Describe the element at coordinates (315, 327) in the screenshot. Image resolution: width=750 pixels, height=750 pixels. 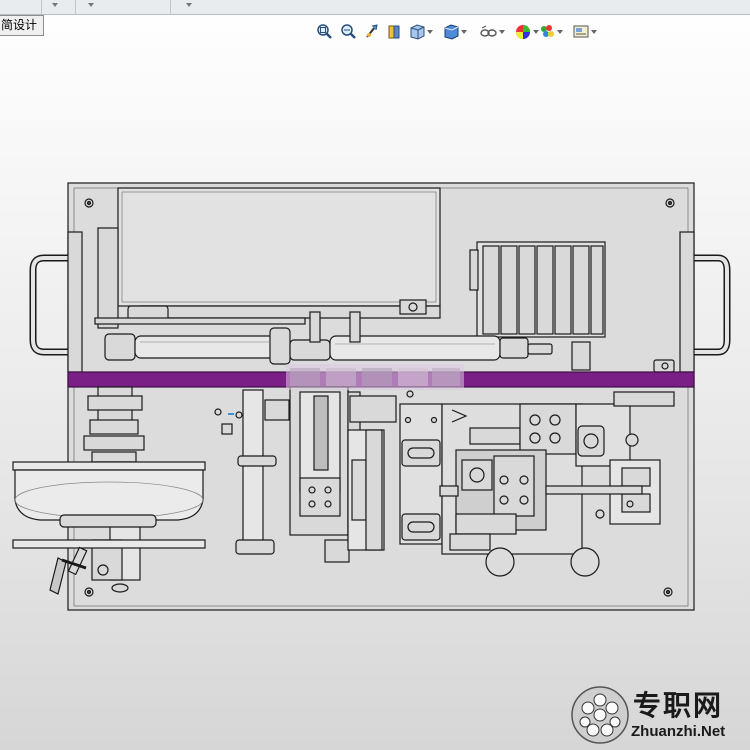
I see `cylinder-bracket` at that location.